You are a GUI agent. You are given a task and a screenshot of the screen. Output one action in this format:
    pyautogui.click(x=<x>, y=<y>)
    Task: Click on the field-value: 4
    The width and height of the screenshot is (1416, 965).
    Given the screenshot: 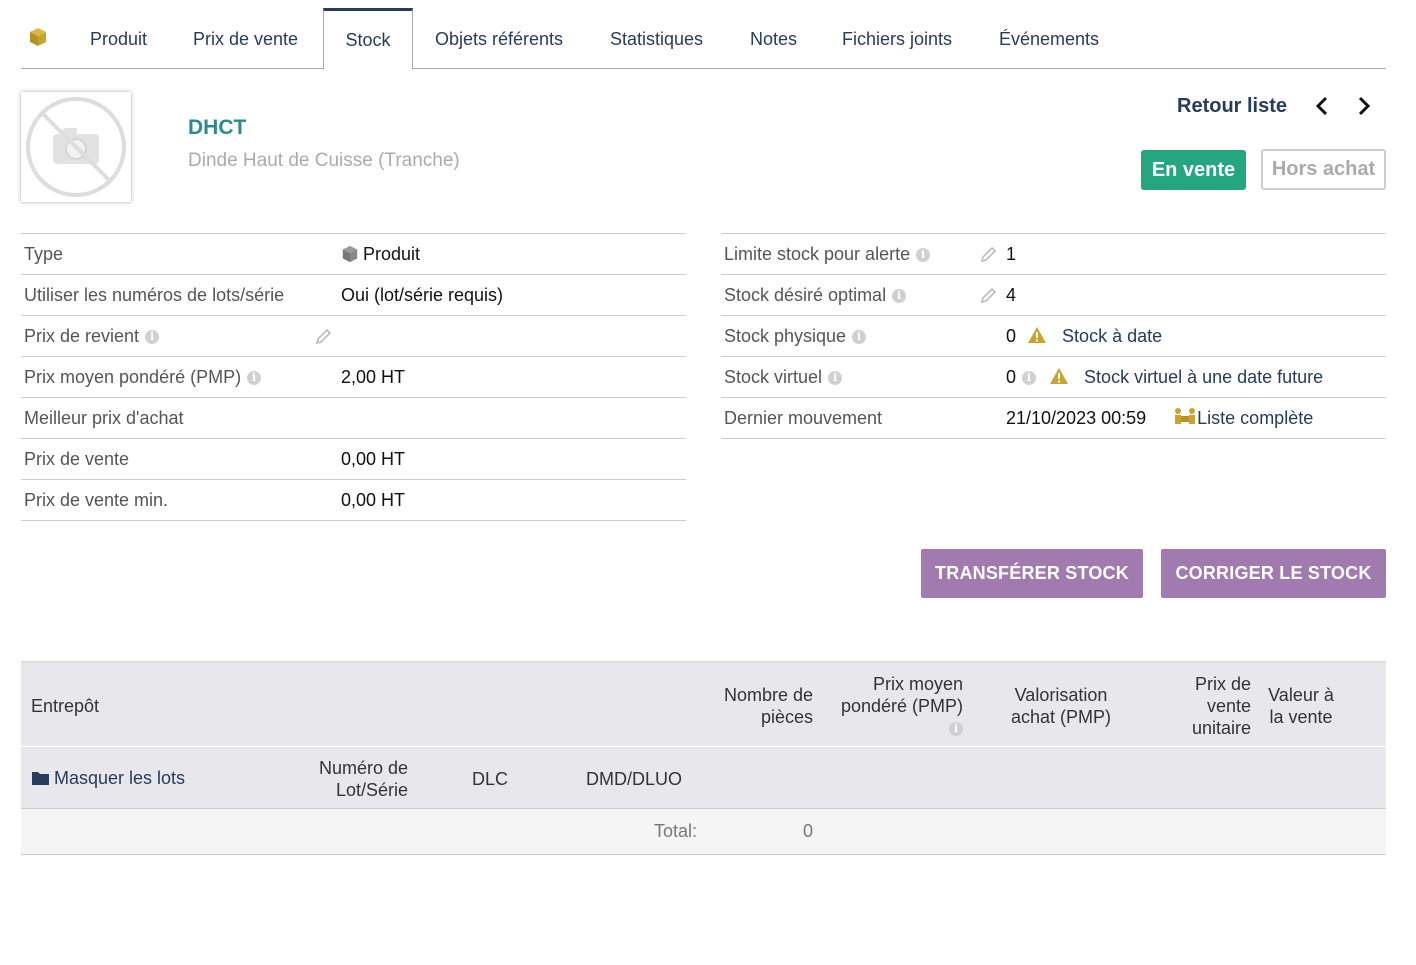 What is the action you would take?
    pyautogui.click(x=1011, y=295)
    